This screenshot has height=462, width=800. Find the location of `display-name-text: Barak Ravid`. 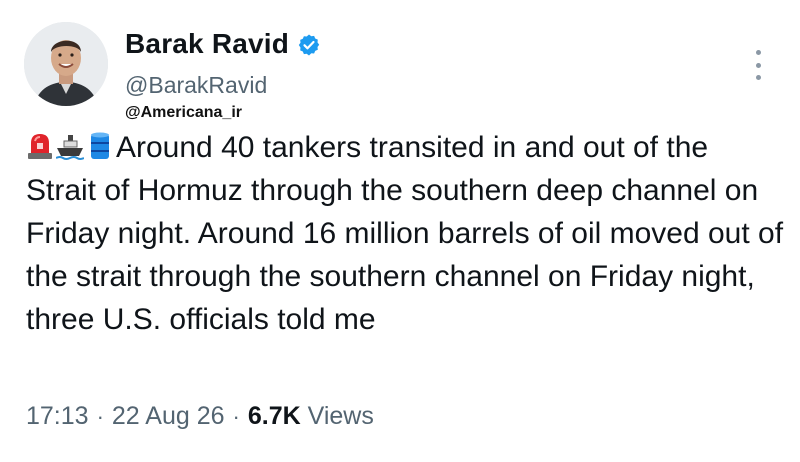

display-name-text: Barak Ravid is located at coordinates (207, 43).